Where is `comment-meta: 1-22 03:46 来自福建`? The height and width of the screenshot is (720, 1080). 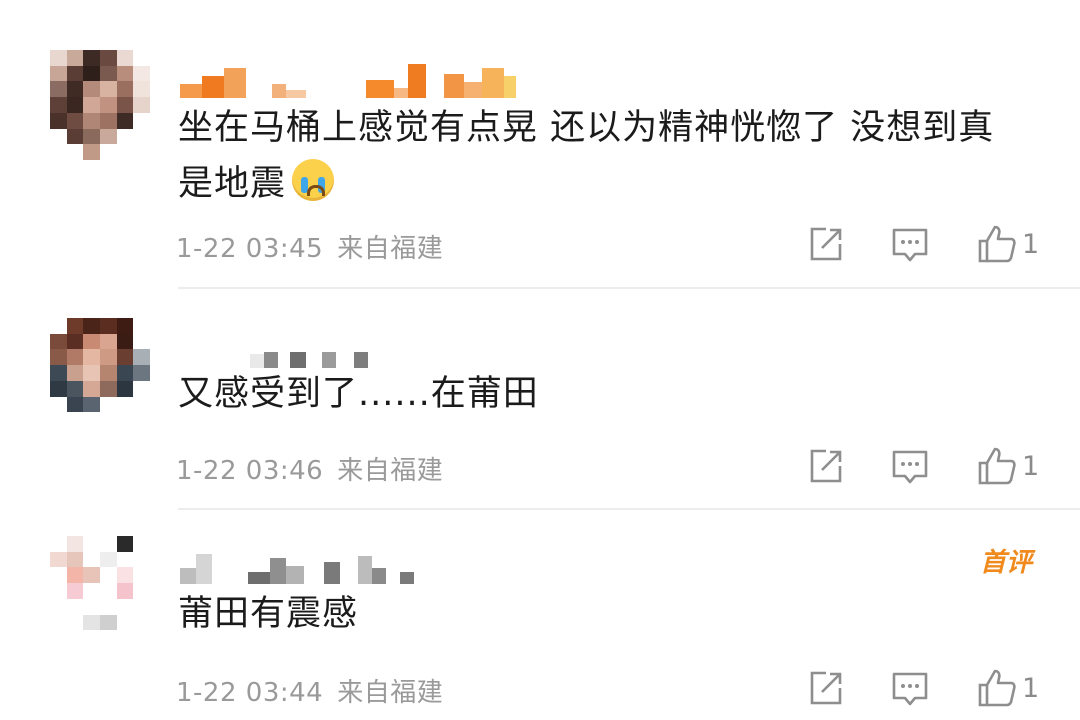
comment-meta: 1-22 03:46 来自福建 is located at coordinates (309, 468).